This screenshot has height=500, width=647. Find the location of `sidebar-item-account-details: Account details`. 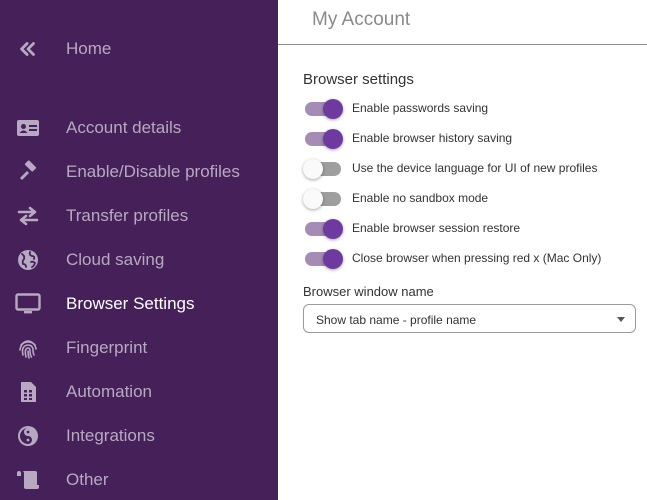

sidebar-item-account-details: Account details is located at coordinates (139, 128).